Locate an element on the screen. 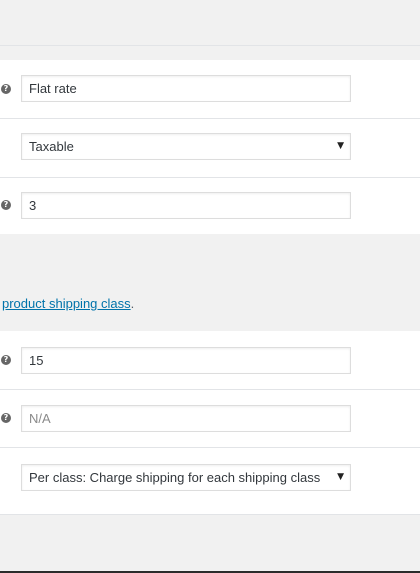 Image resolution: width=420 pixels, height=573 pixels. description-suffix: . is located at coordinates (132, 303).